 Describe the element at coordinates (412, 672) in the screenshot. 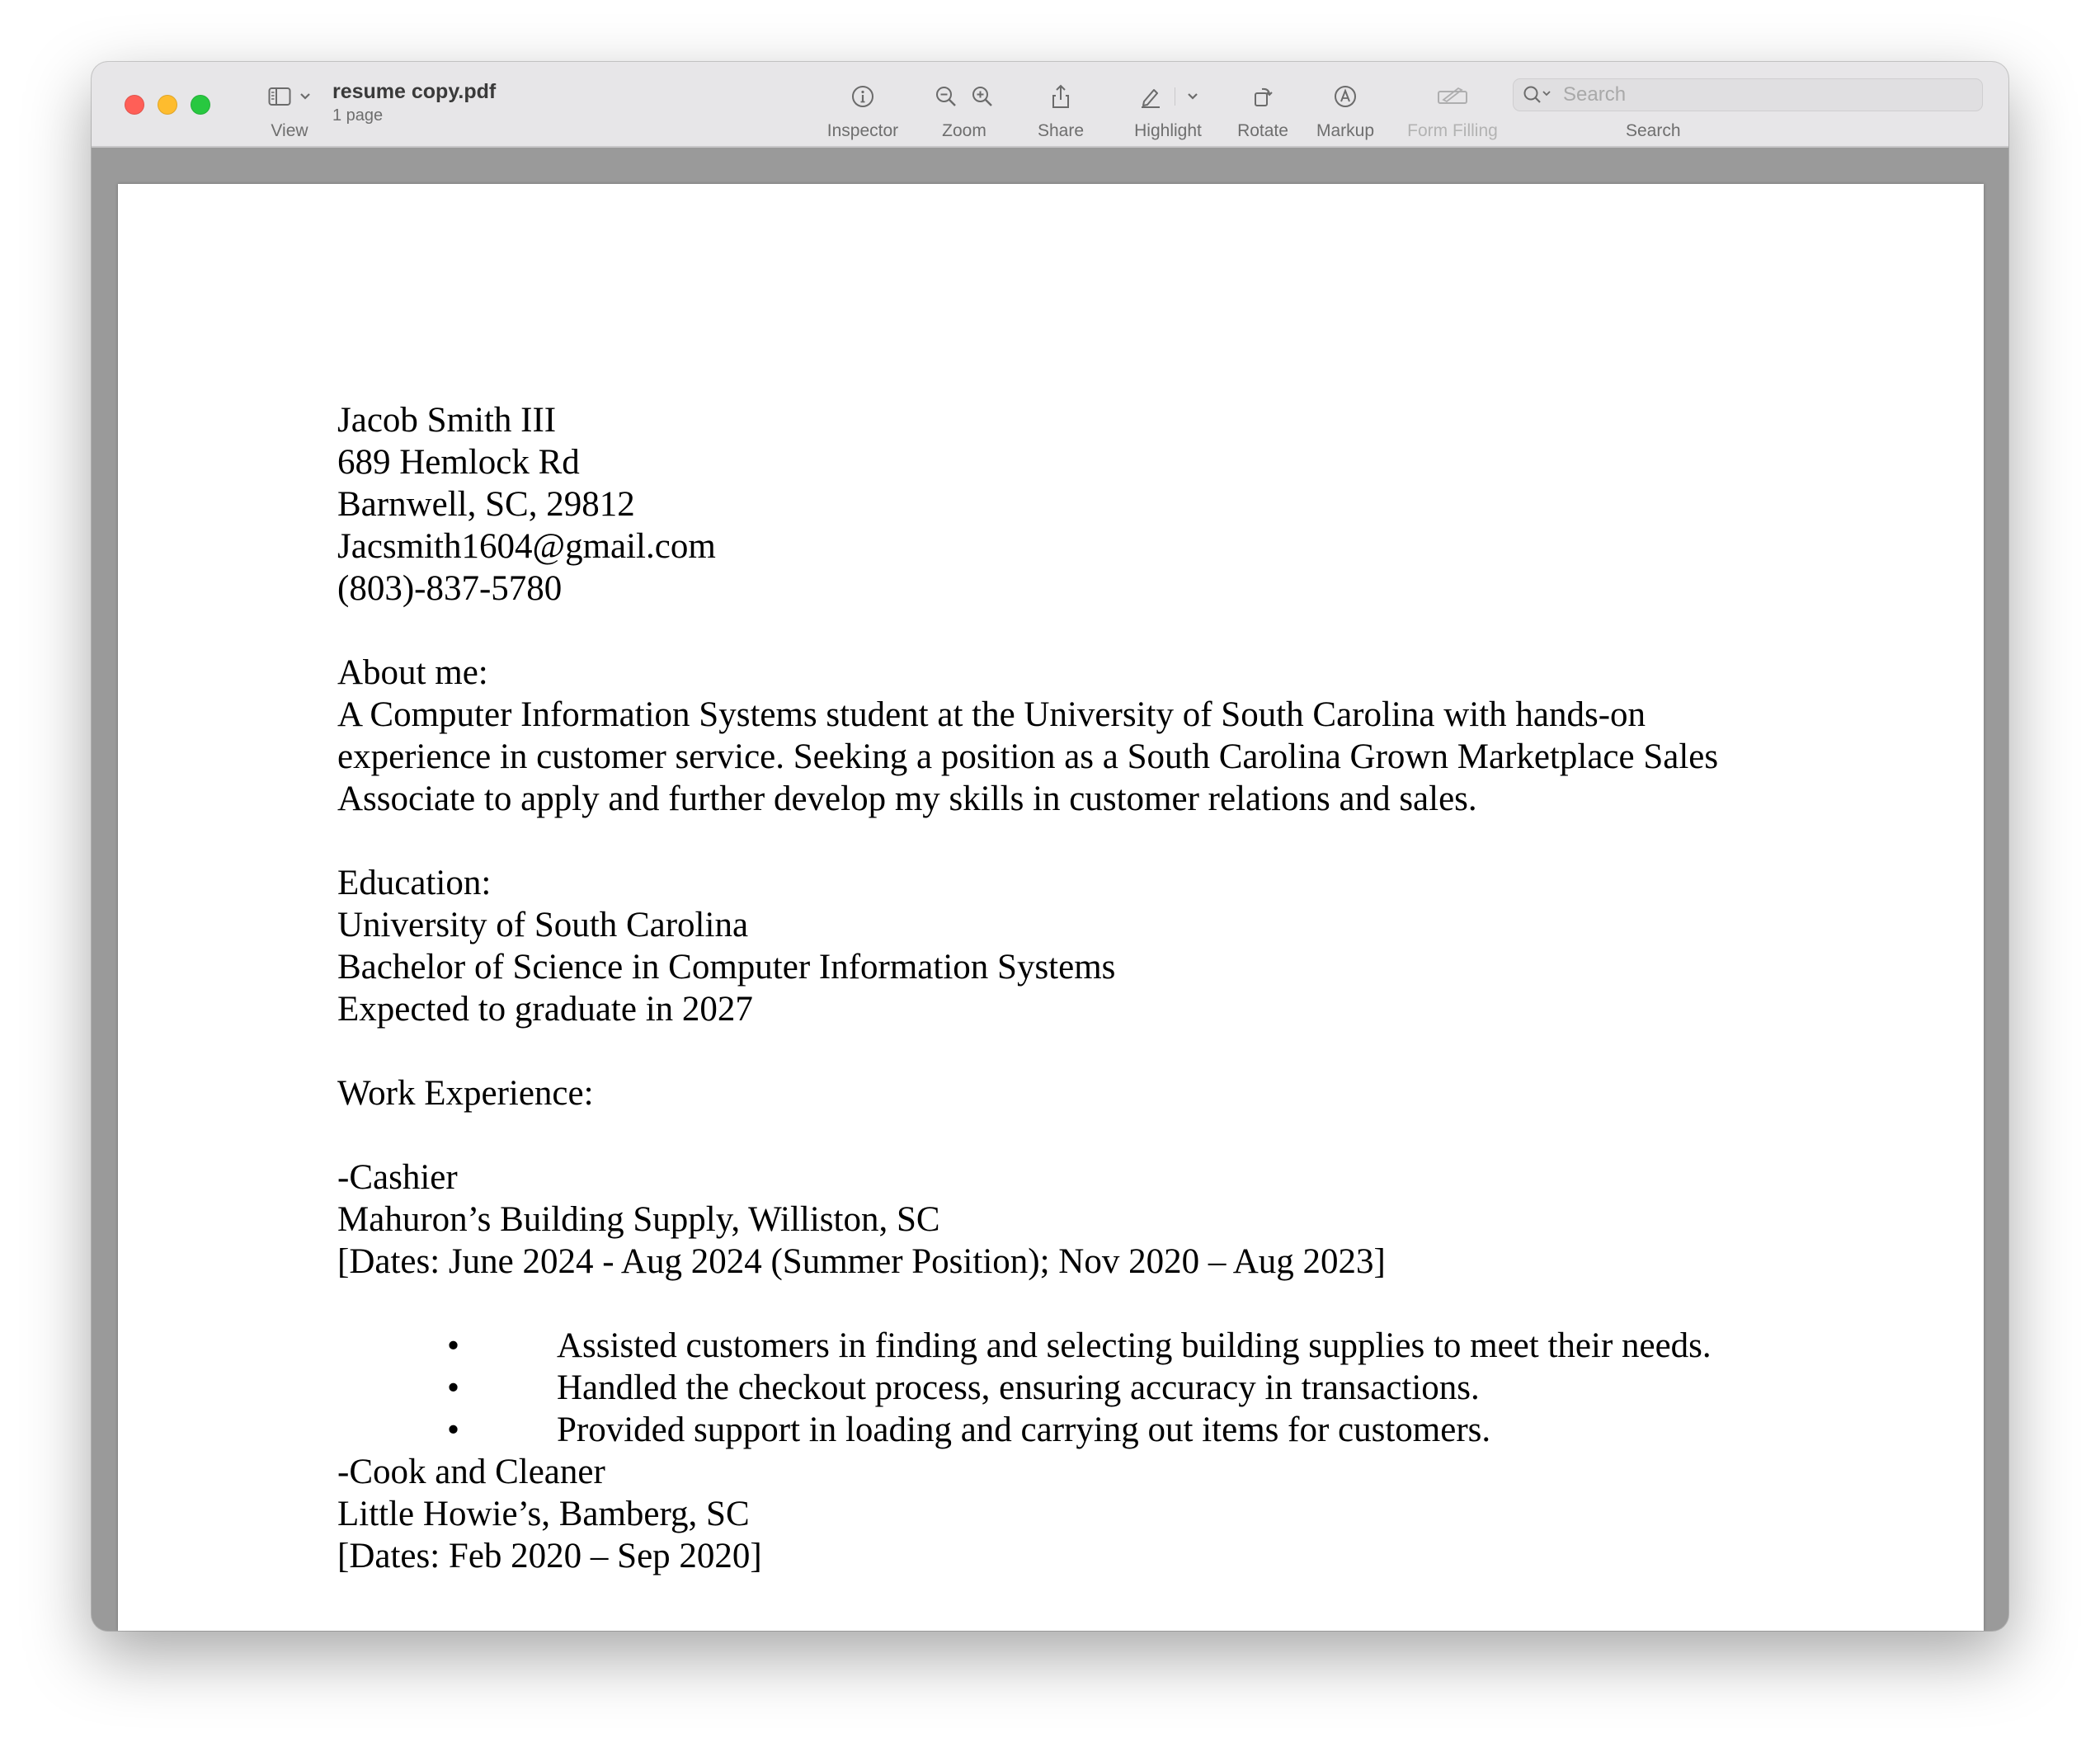

I see `about-heading: About me:` at that location.